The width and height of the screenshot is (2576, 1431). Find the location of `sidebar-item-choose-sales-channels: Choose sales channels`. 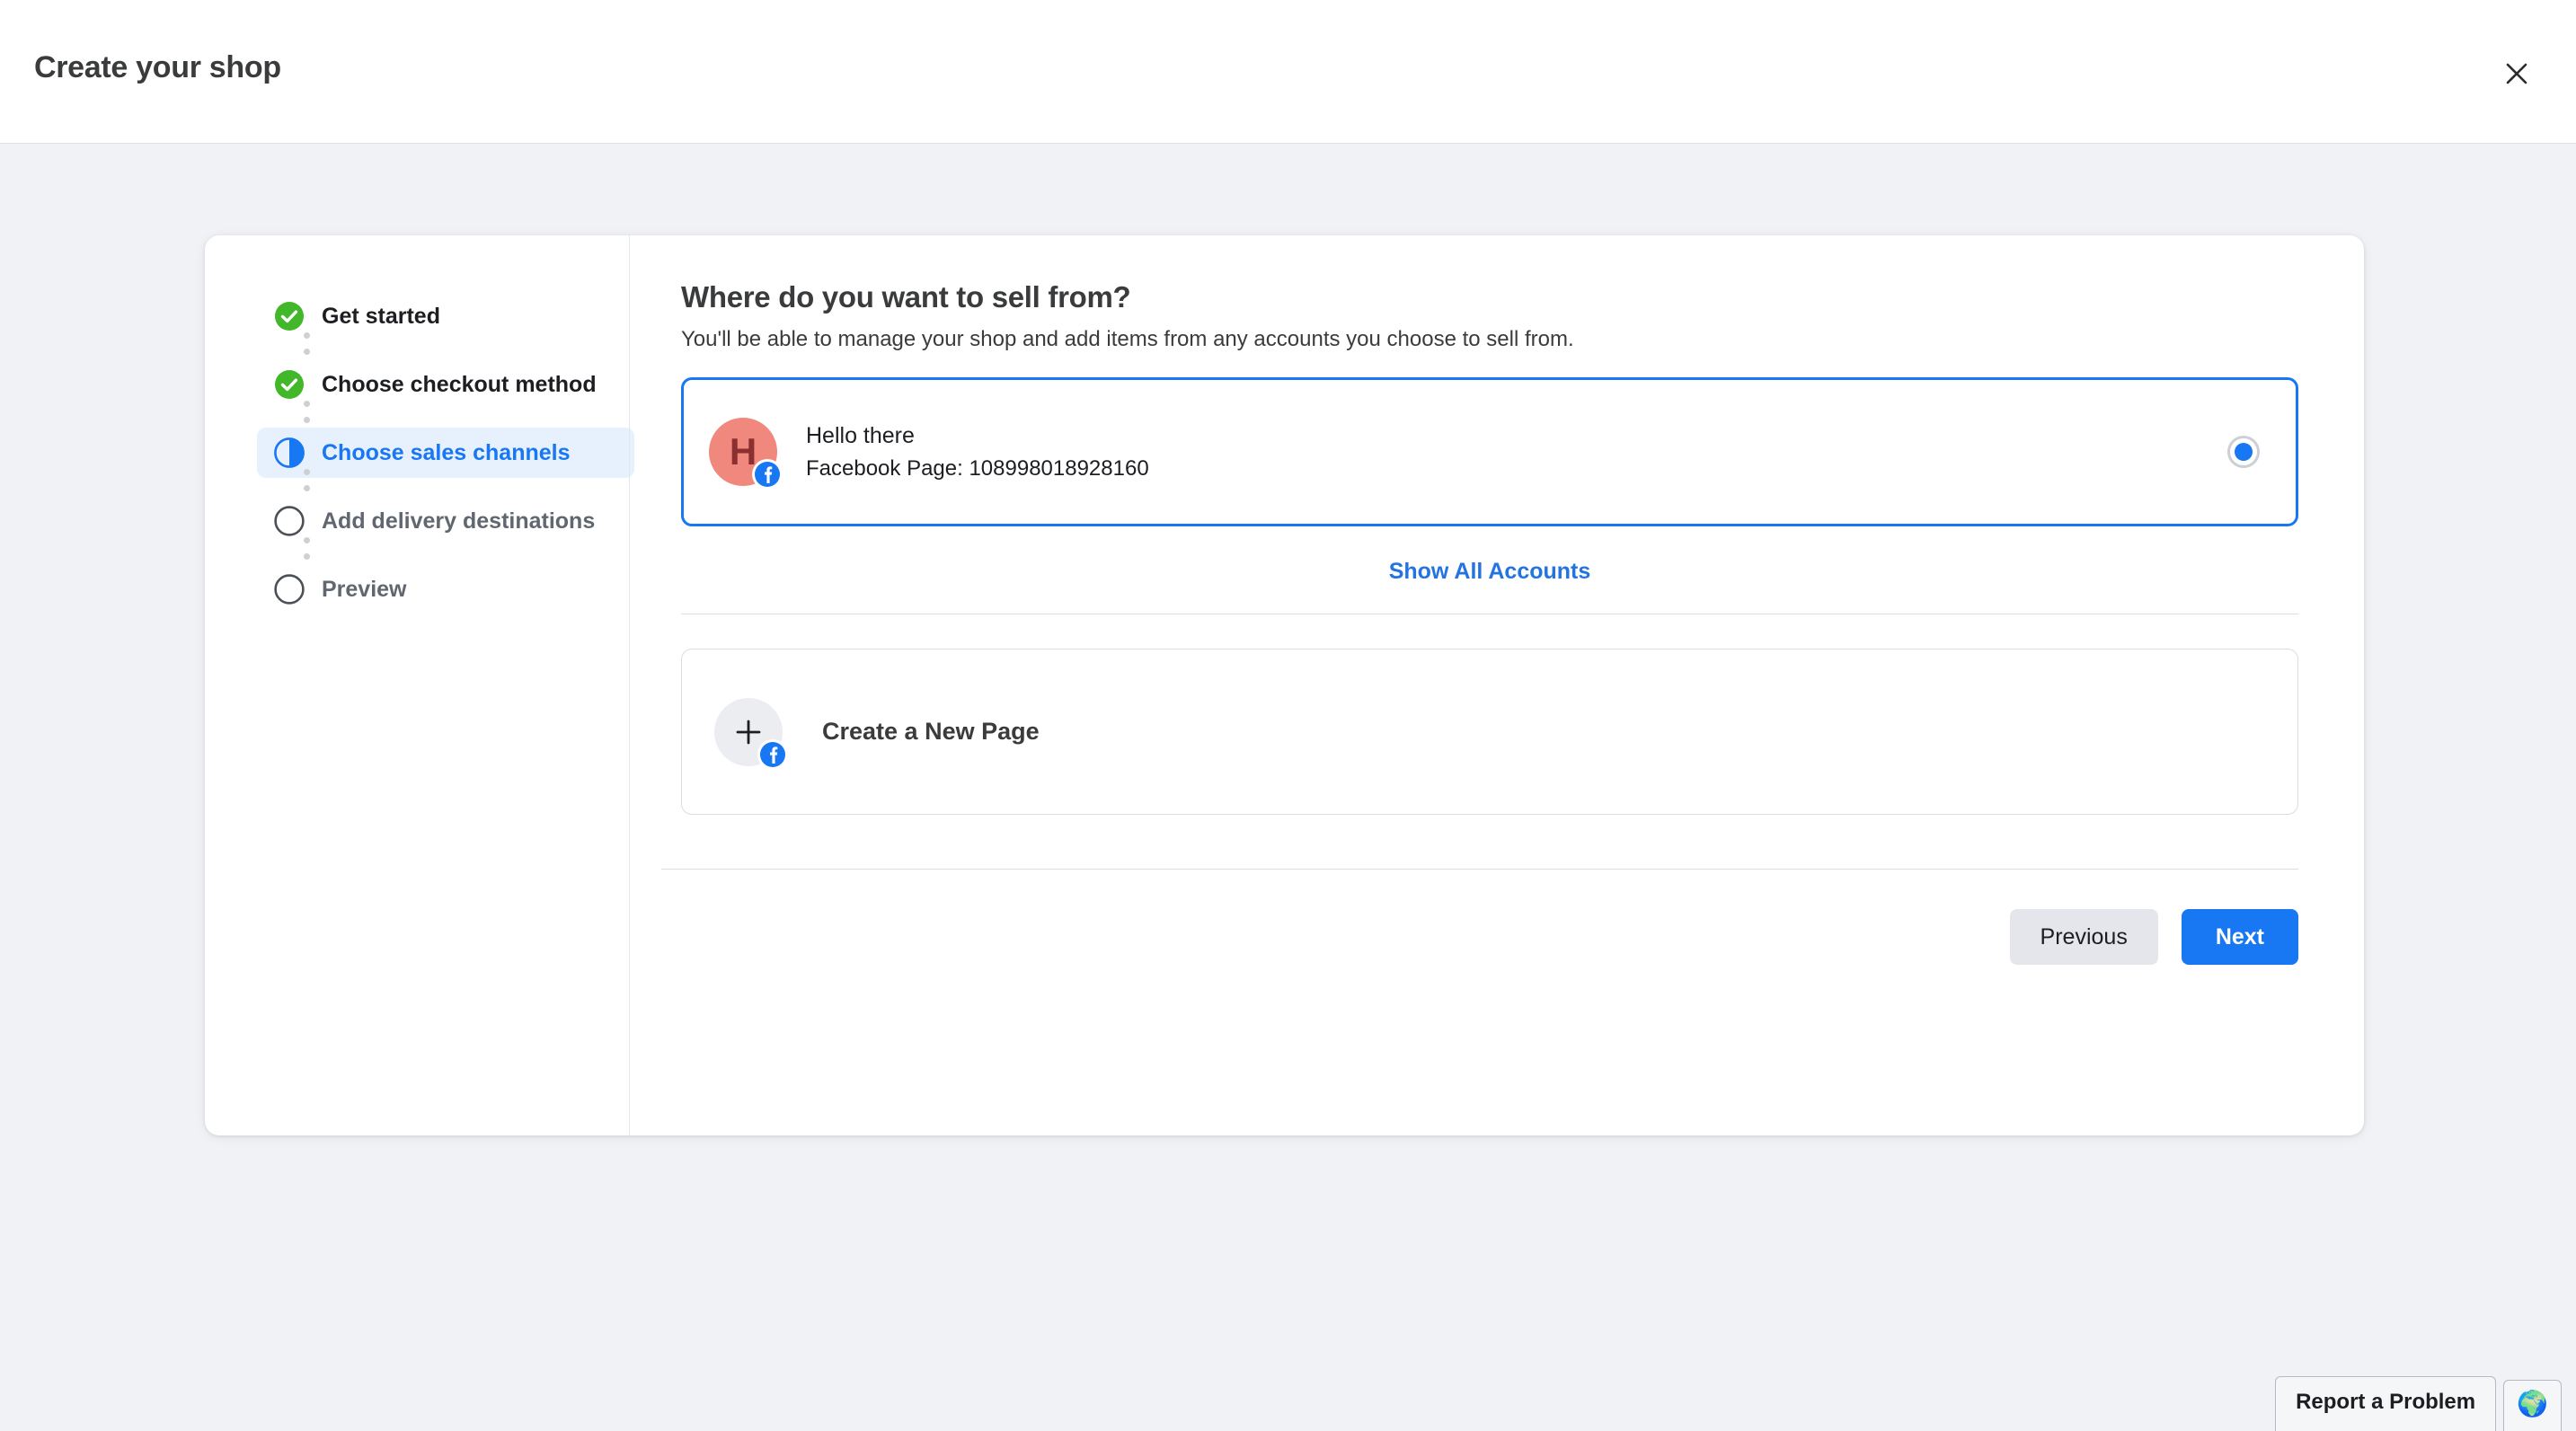

sidebar-item-choose-sales-channels: Choose sales channels is located at coordinates (445, 453).